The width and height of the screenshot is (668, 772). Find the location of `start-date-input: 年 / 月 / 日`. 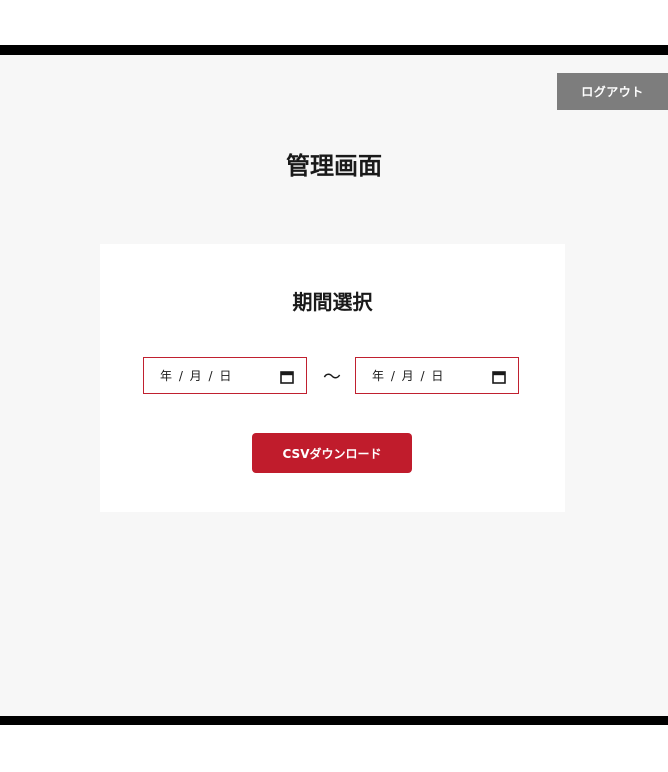

start-date-input: 年 / 月 / 日 is located at coordinates (225, 375).